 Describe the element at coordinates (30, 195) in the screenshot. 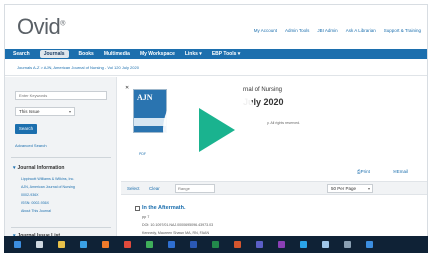

I see `journal-info-link: 0002-936X` at that location.